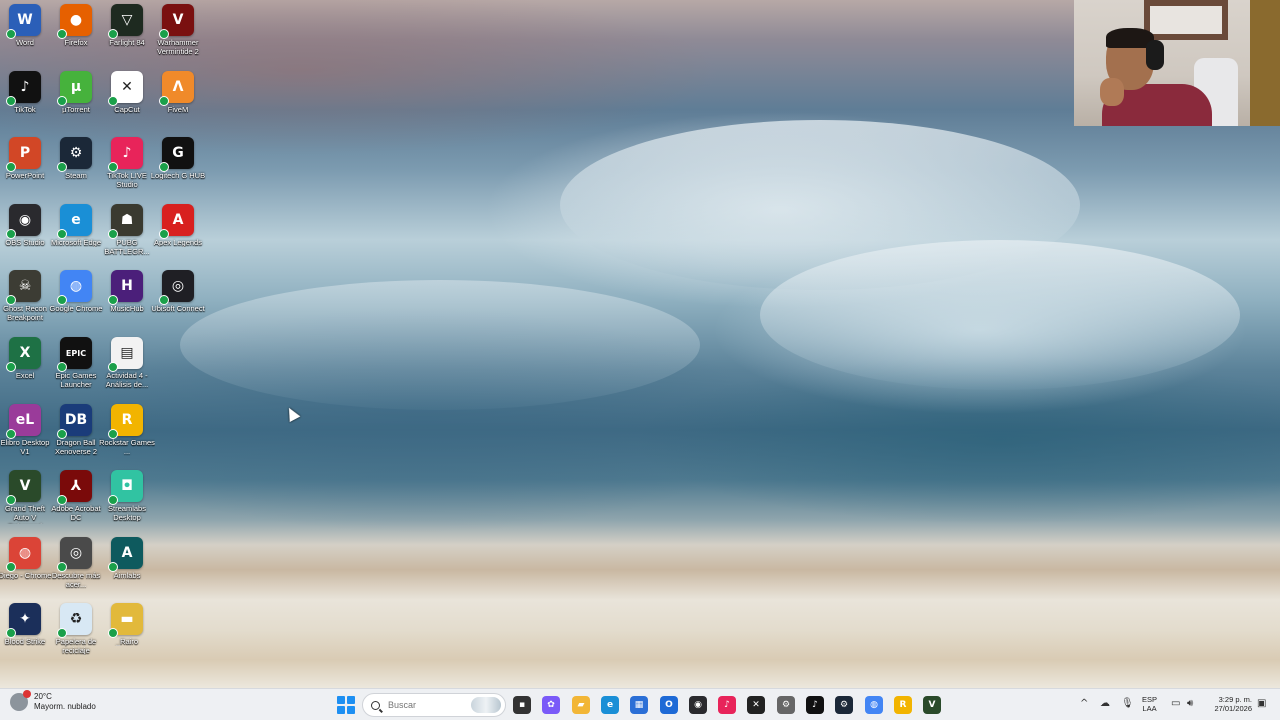 The image size is (1280, 720). Describe the element at coordinates (76, 446) in the screenshot. I see `desktop-icon-label: Dragon Ball Xenoverse 2` at that location.